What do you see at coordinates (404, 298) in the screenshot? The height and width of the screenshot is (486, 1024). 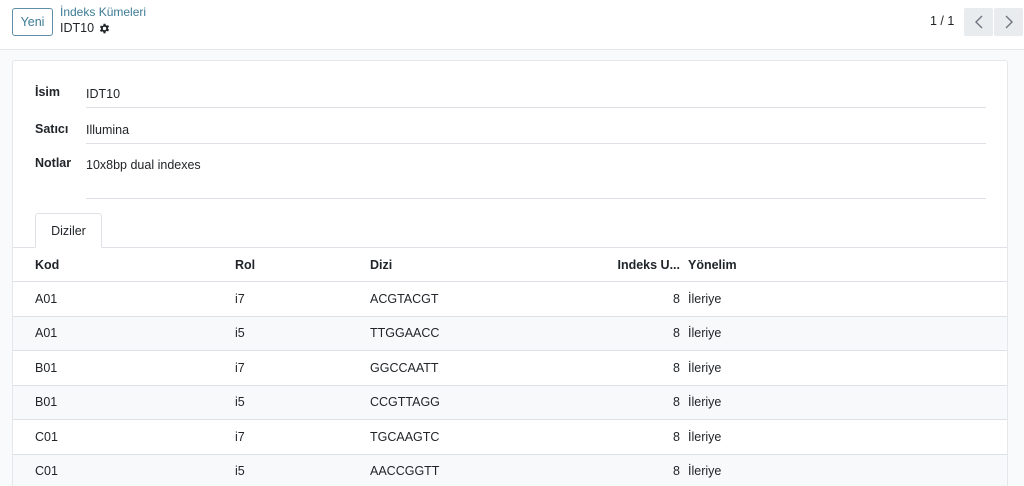 I see `cell-dizi: ACGTACGT` at bounding box center [404, 298].